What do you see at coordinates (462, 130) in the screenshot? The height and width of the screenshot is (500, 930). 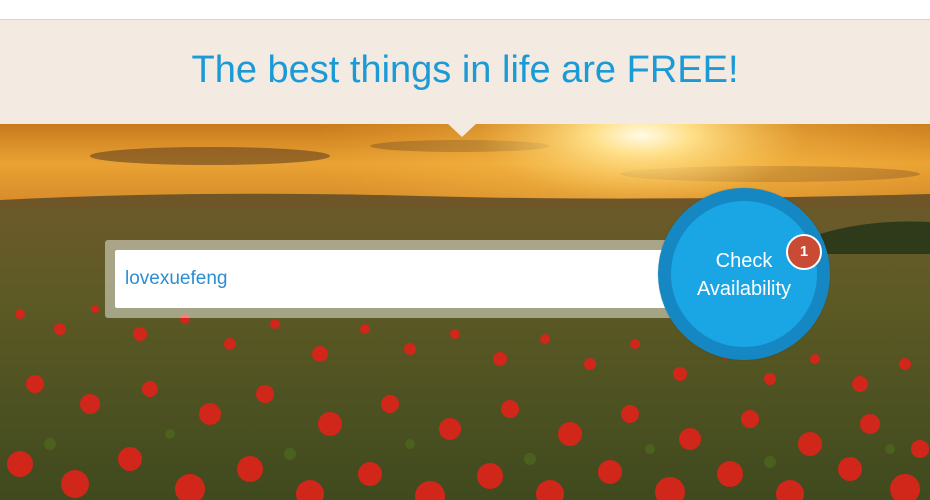 I see `banner-pointer` at bounding box center [462, 130].